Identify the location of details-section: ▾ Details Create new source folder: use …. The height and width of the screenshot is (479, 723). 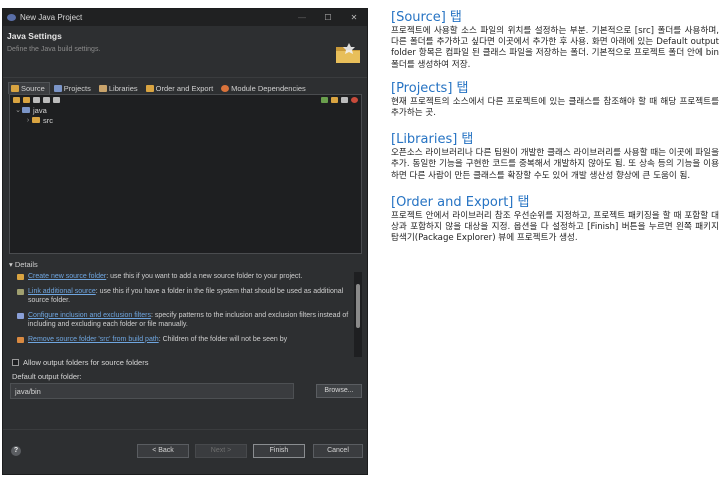
(185, 308).